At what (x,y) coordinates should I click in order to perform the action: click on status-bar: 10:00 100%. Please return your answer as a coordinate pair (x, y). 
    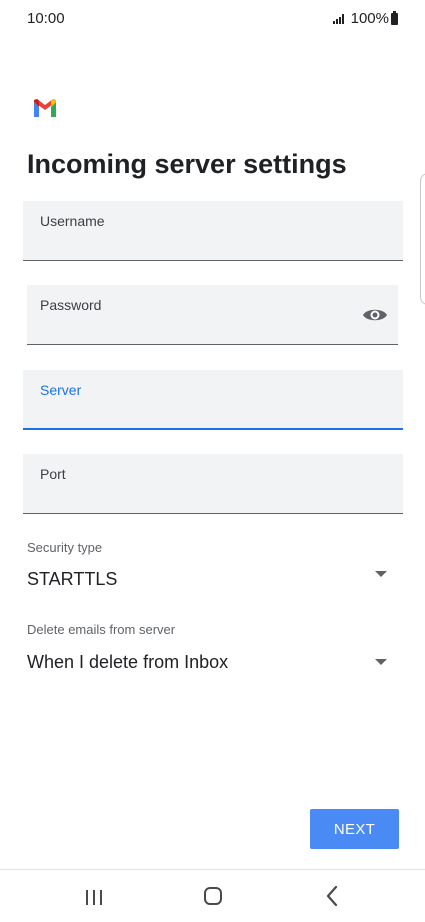
    Looking at the image, I should click on (212, 15).